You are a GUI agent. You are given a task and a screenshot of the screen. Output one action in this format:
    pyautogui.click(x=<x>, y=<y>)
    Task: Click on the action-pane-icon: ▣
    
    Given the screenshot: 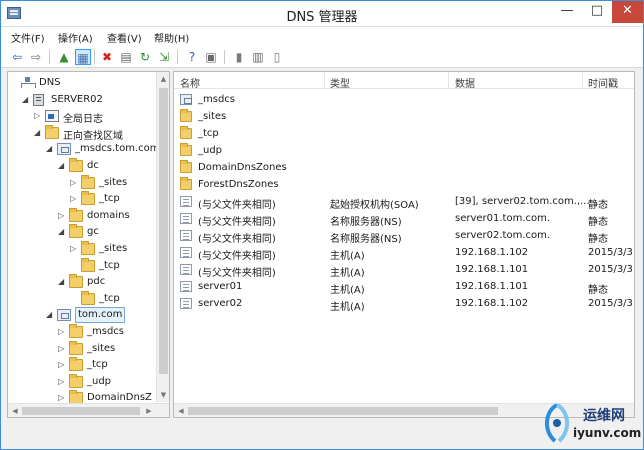 What is the action you would take?
    pyautogui.click(x=211, y=57)
    